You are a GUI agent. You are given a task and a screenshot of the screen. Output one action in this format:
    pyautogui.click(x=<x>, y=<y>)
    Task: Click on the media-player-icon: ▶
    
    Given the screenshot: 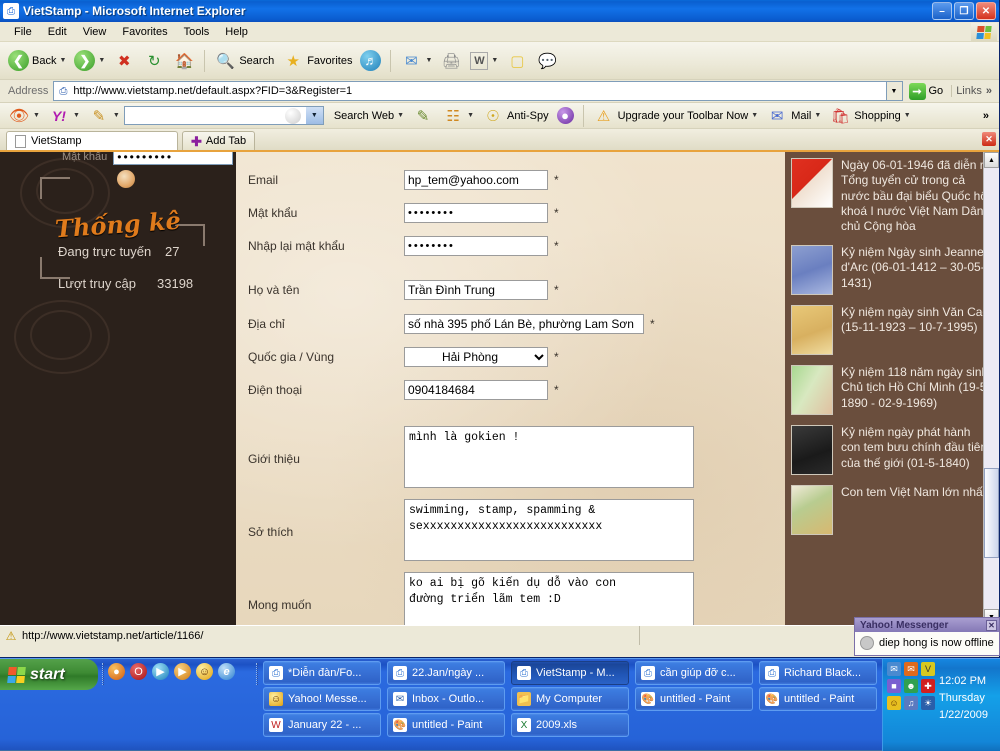 What is the action you would take?
    pyautogui.click(x=160, y=671)
    